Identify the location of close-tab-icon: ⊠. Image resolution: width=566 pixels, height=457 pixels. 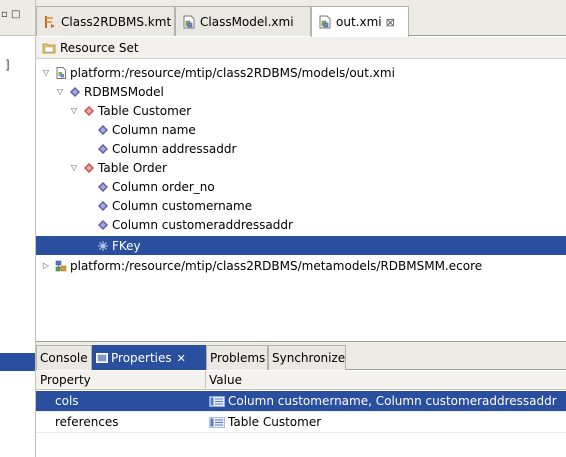
(390, 22).